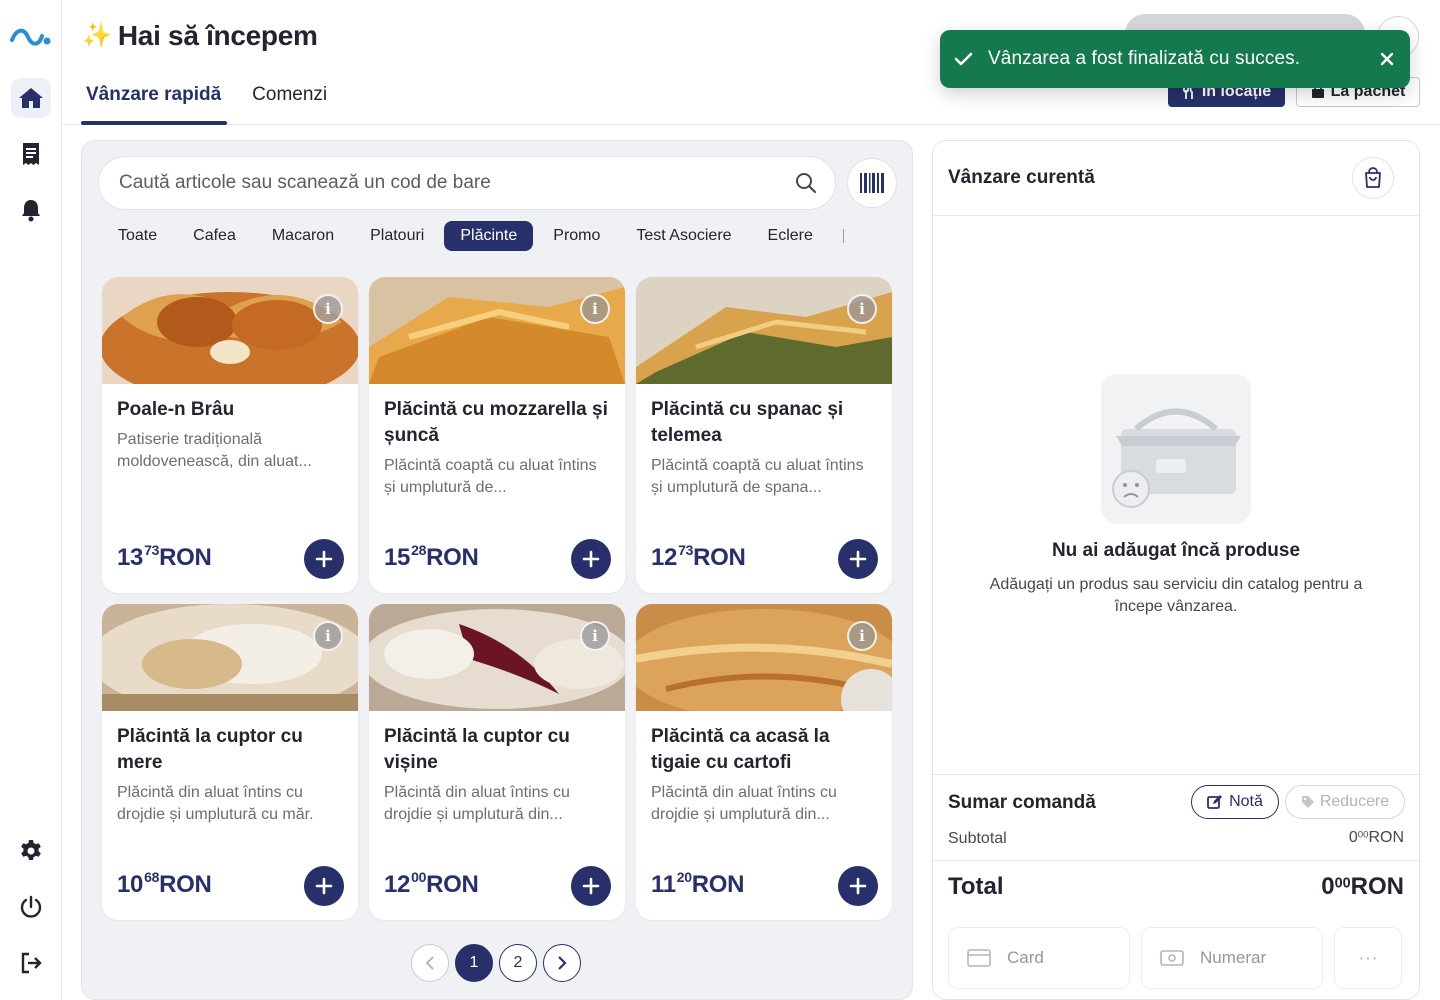 The width and height of the screenshot is (1440, 1000). I want to click on home-icon, so click(31, 98).